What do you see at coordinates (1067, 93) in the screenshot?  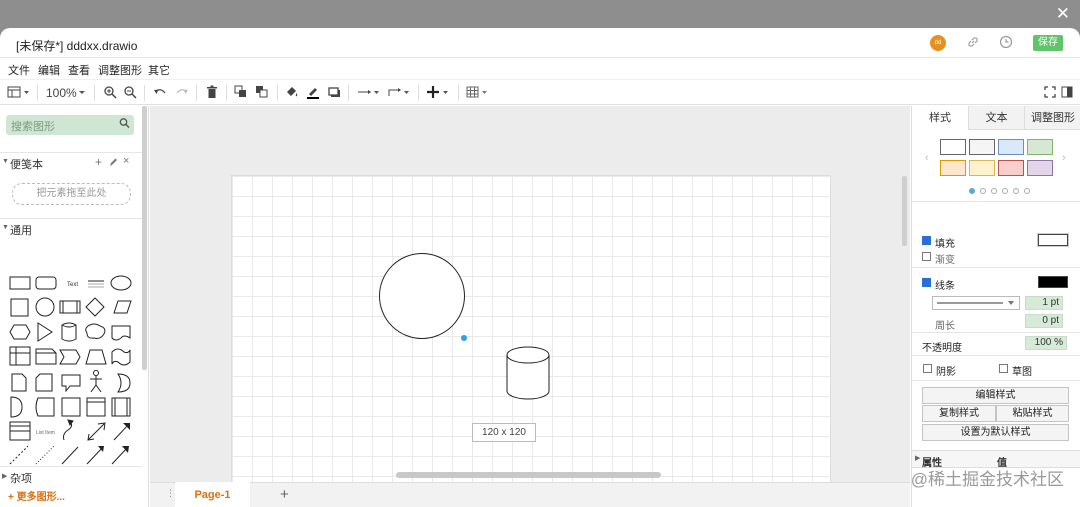 I see `toggle-format-panel-icon` at bounding box center [1067, 93].